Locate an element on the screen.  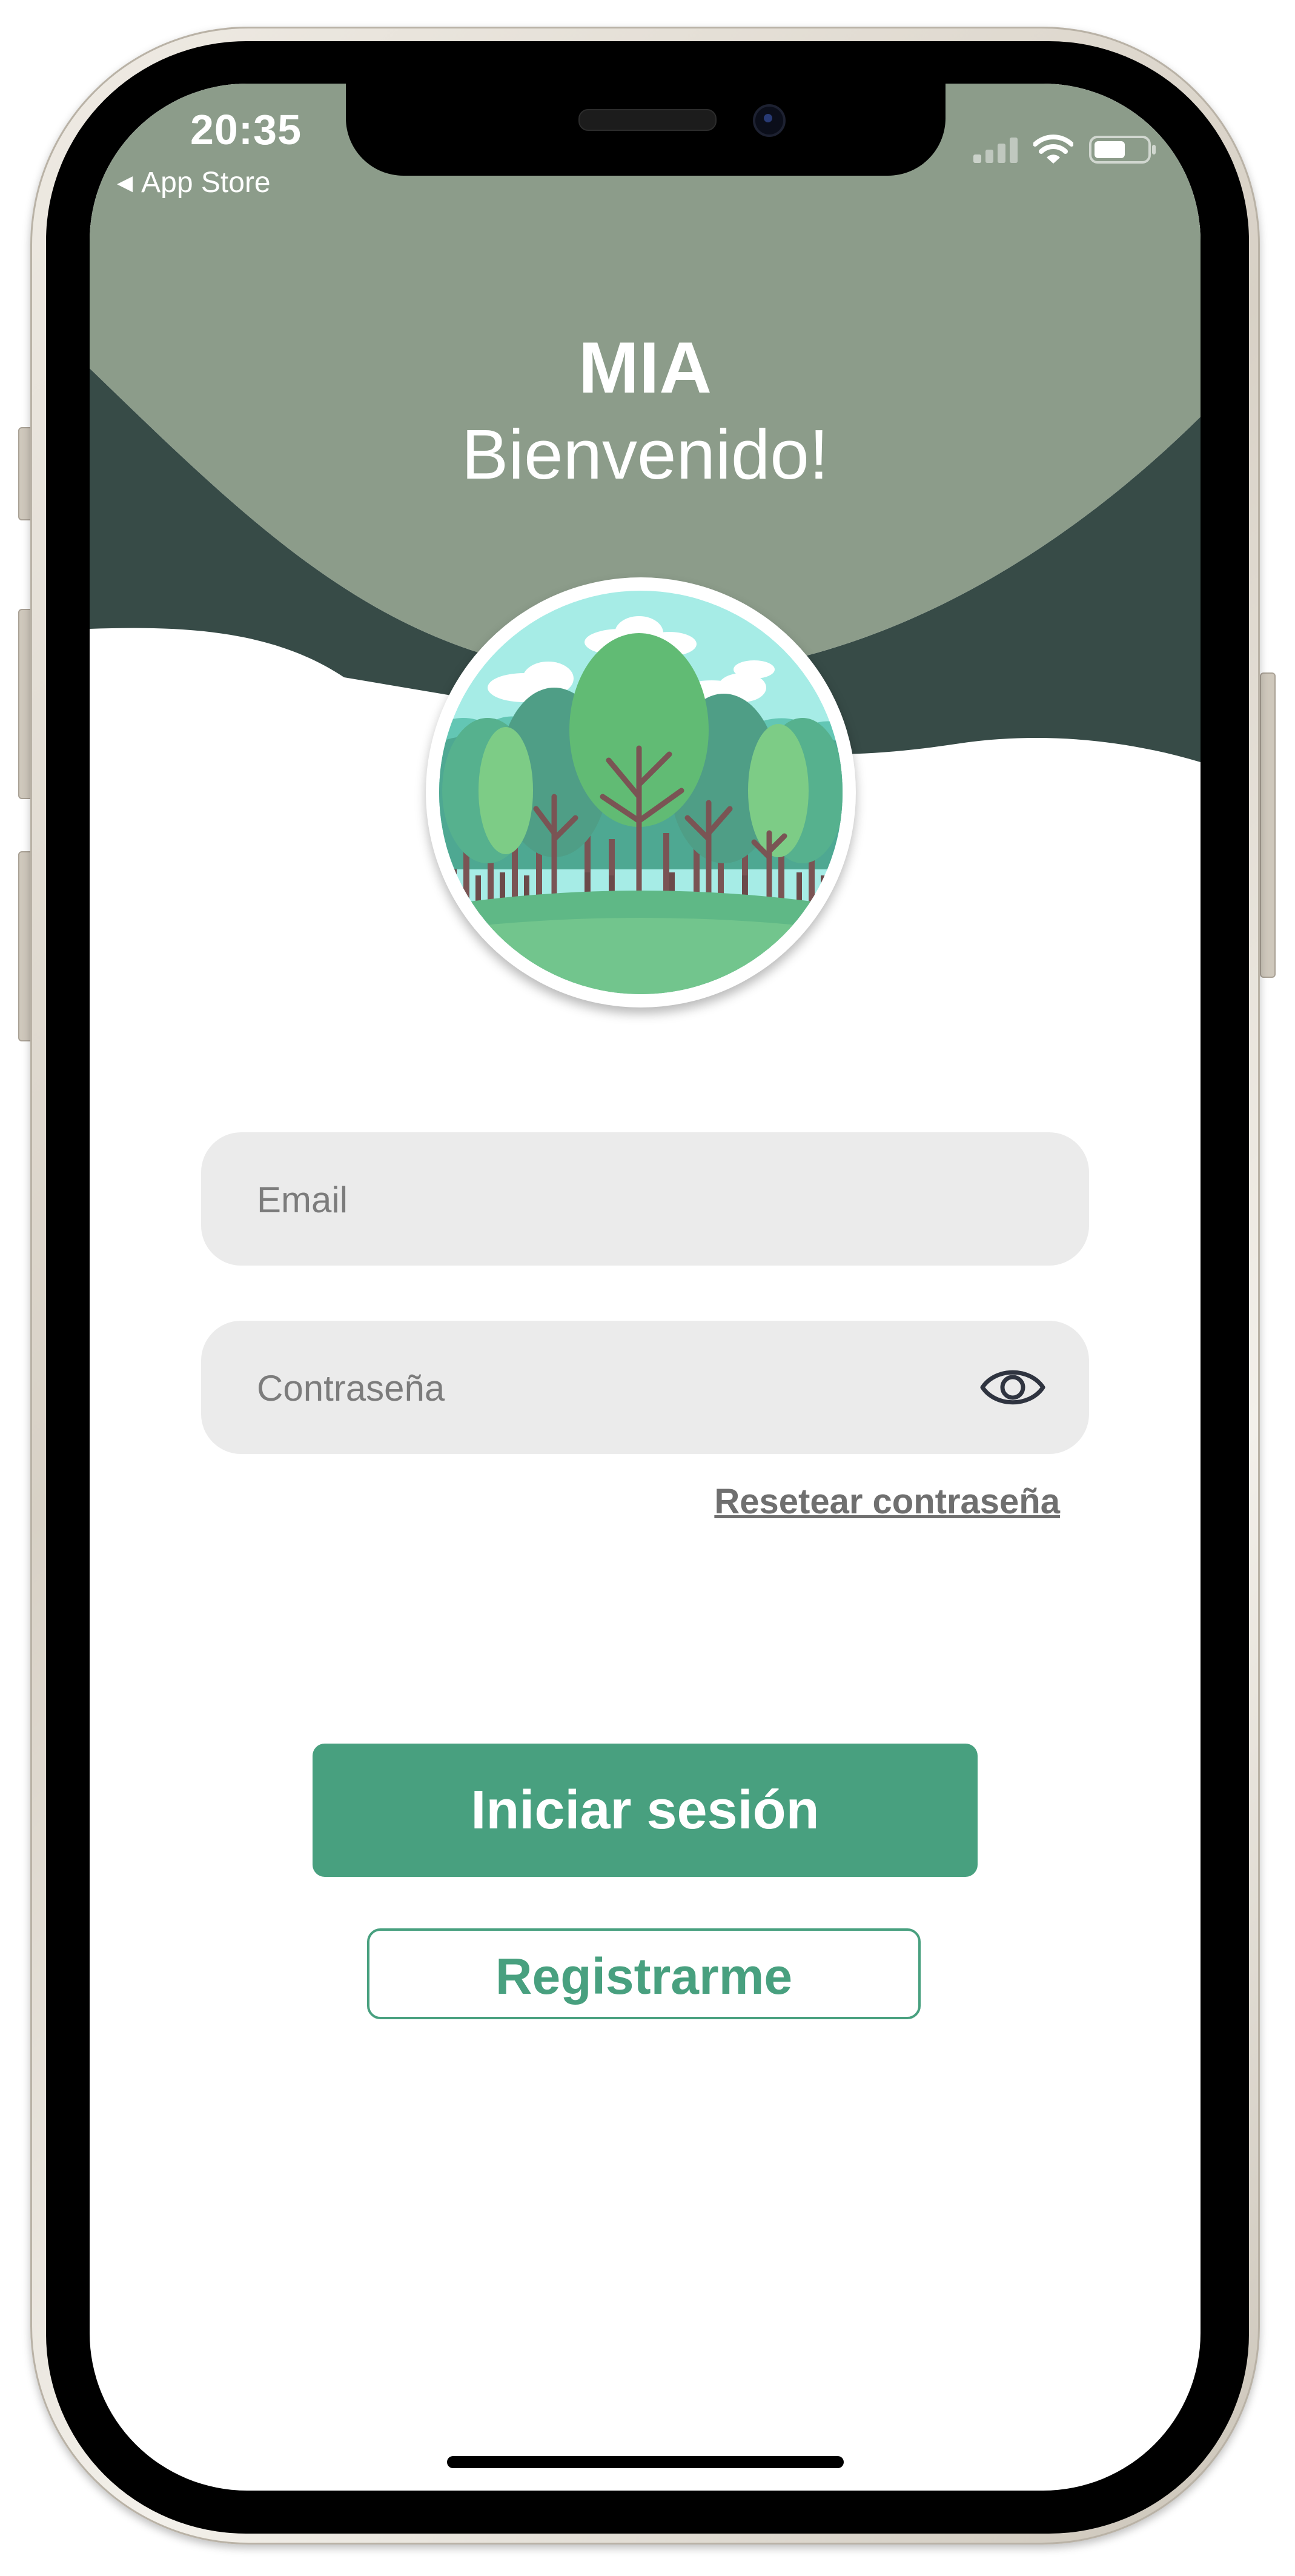
forest-logo-icon is located at coordinates (641, 792).